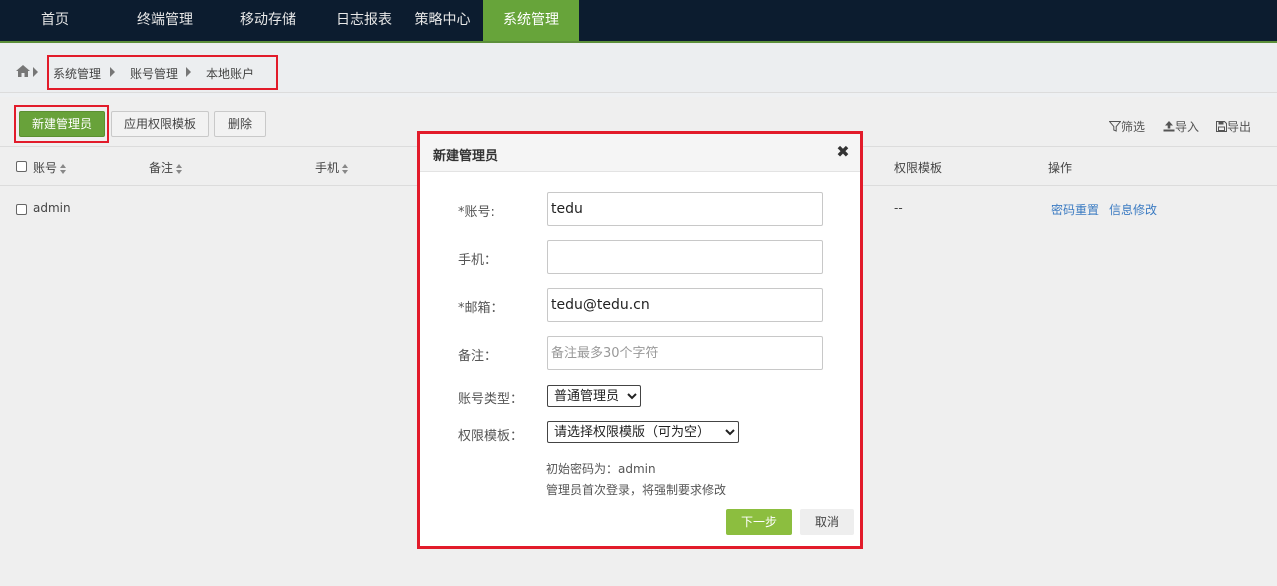 This screenshot has height=586, width=1277. Describe the element at coordinates (685, 305) in the screenshot. I see `email-input` at that location.